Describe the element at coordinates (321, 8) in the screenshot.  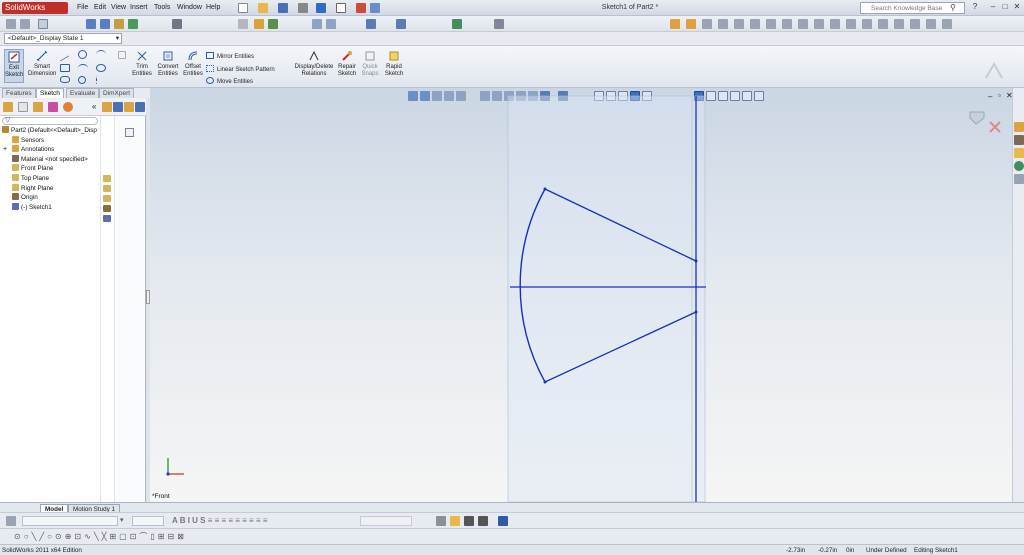
I see `undo-icon` at that location.